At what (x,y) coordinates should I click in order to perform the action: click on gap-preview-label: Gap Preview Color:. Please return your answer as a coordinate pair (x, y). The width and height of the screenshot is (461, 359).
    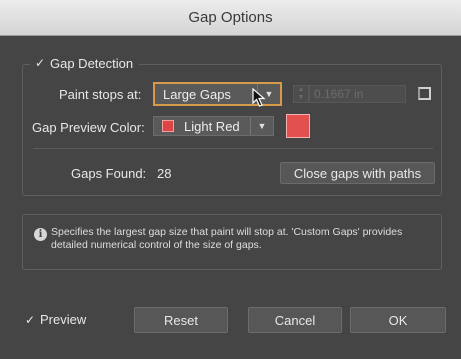
    Looking at the image, I should click on (88, 127).